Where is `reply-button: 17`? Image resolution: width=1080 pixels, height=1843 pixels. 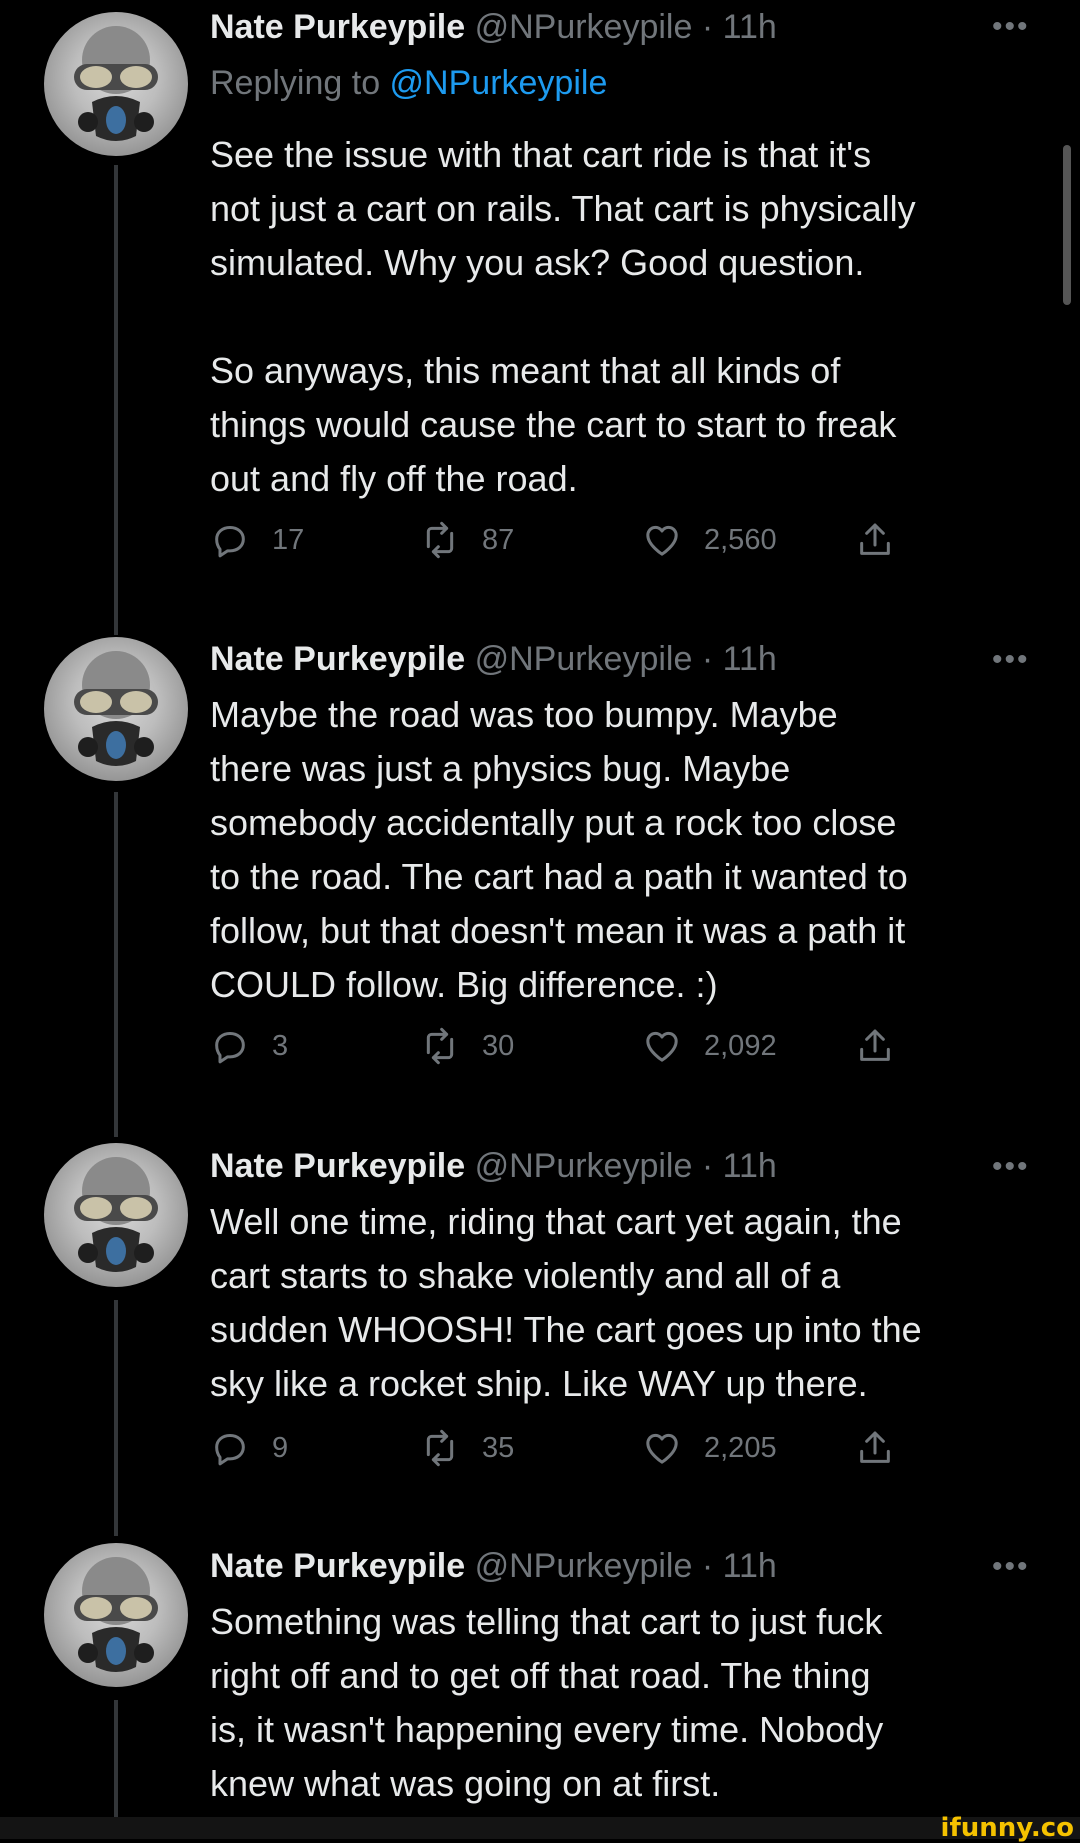
reply-button: 17 is located at coordinates (257, 540).